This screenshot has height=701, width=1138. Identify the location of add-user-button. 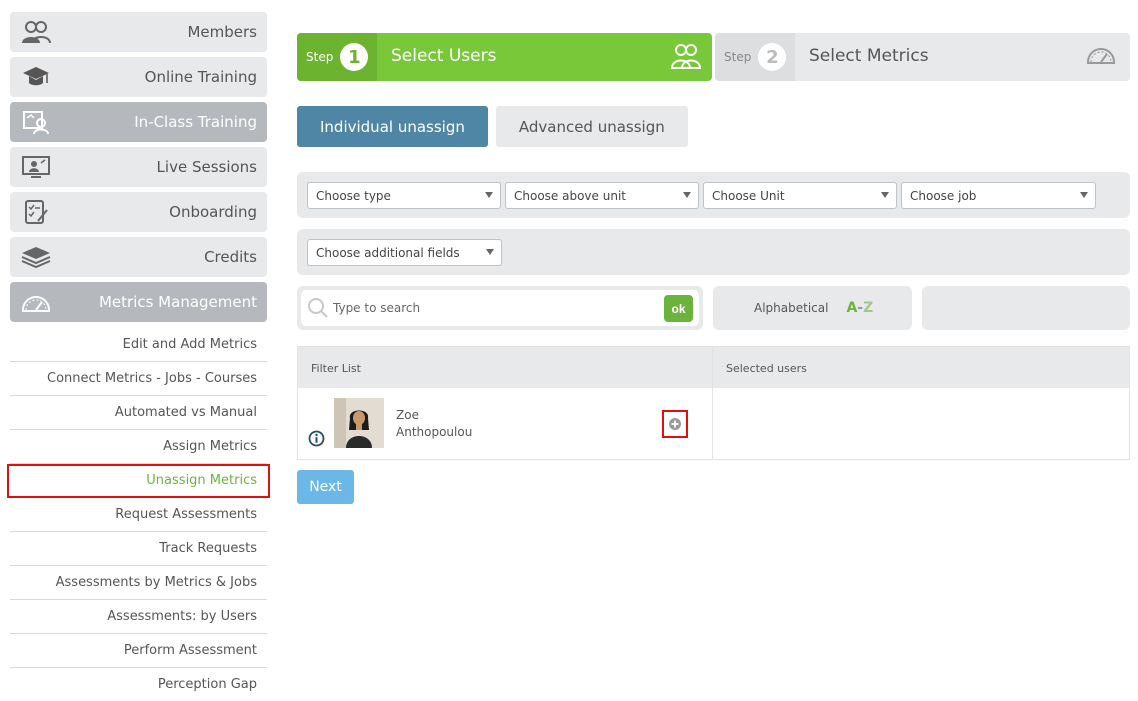
(675, 424).